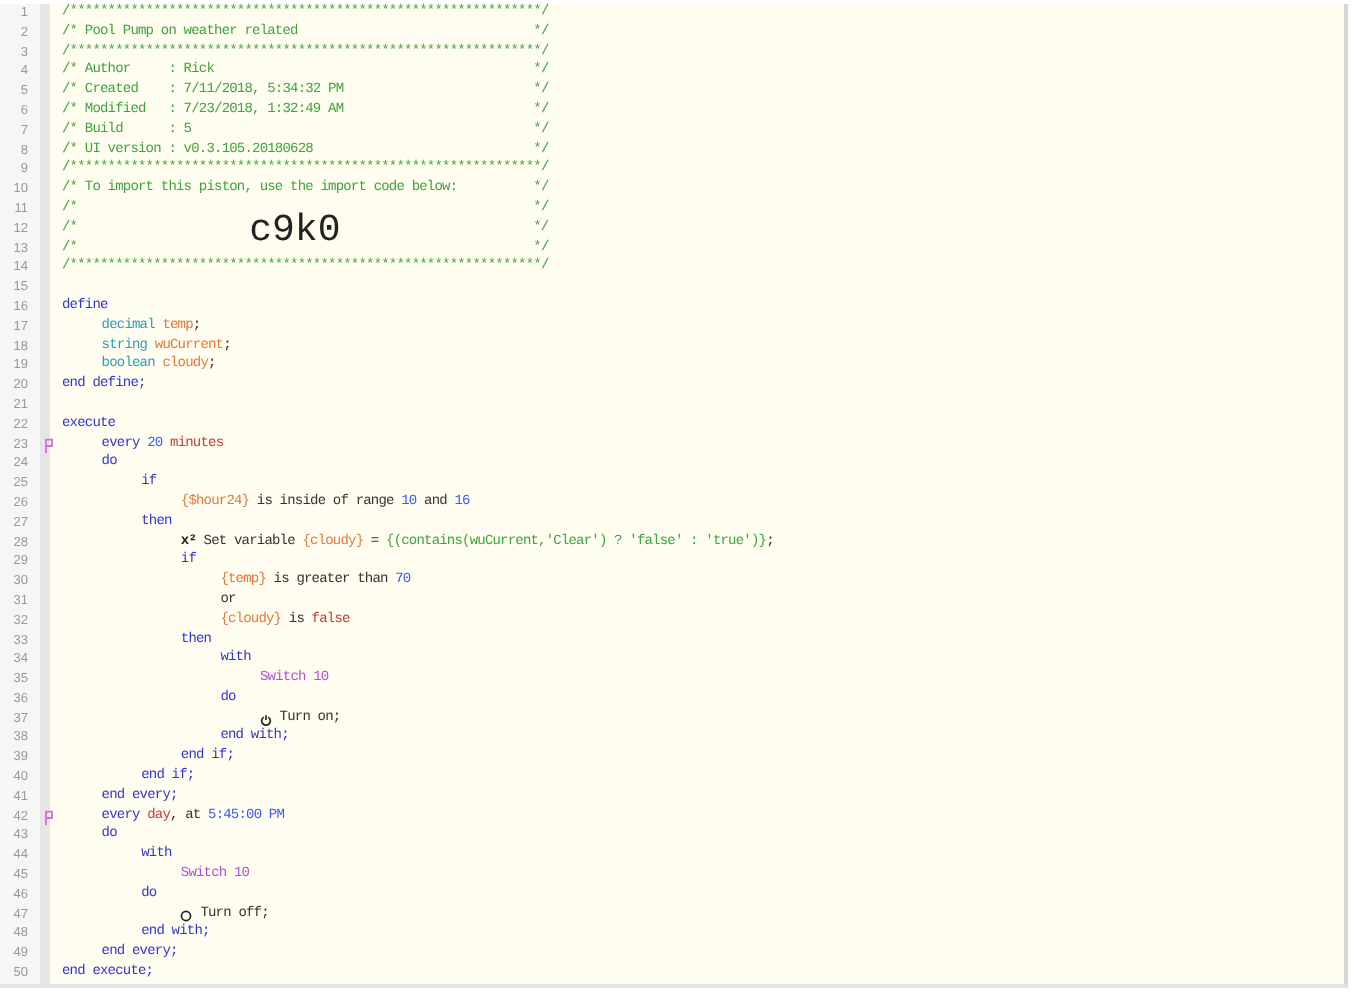  What do you see at coordinates (266, 719) in the screenshot?
I see `power-icon` at bounding box center [266, 719].